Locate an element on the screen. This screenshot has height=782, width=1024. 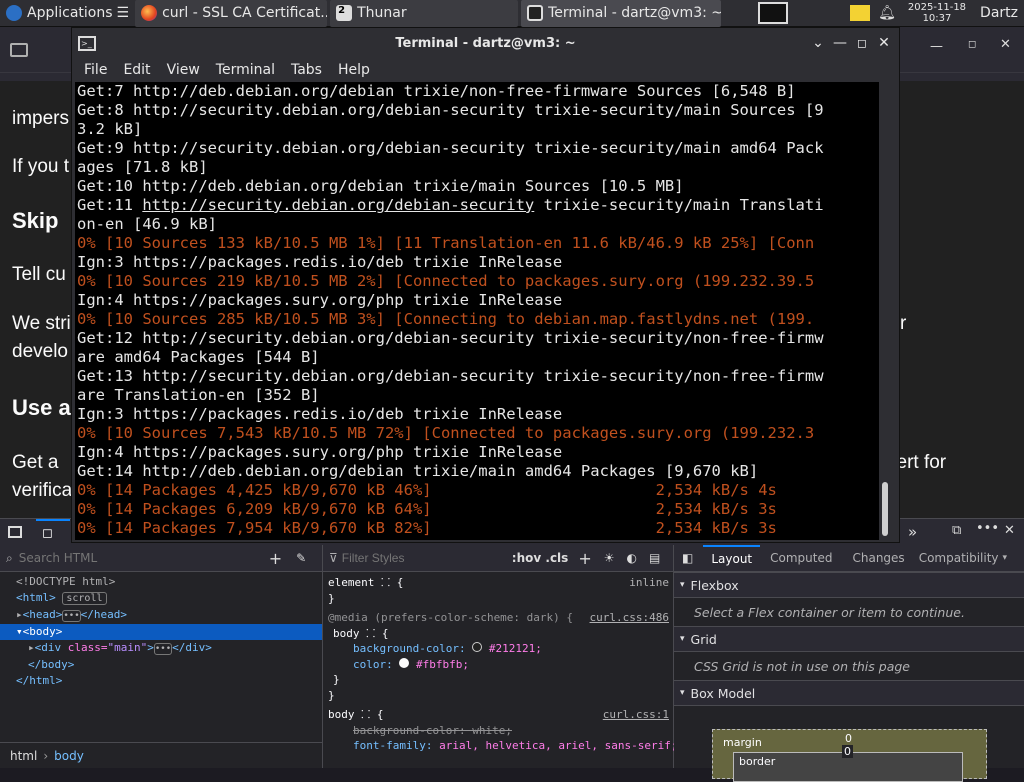
box-border: border 0 is located at coordinates (848, 763).